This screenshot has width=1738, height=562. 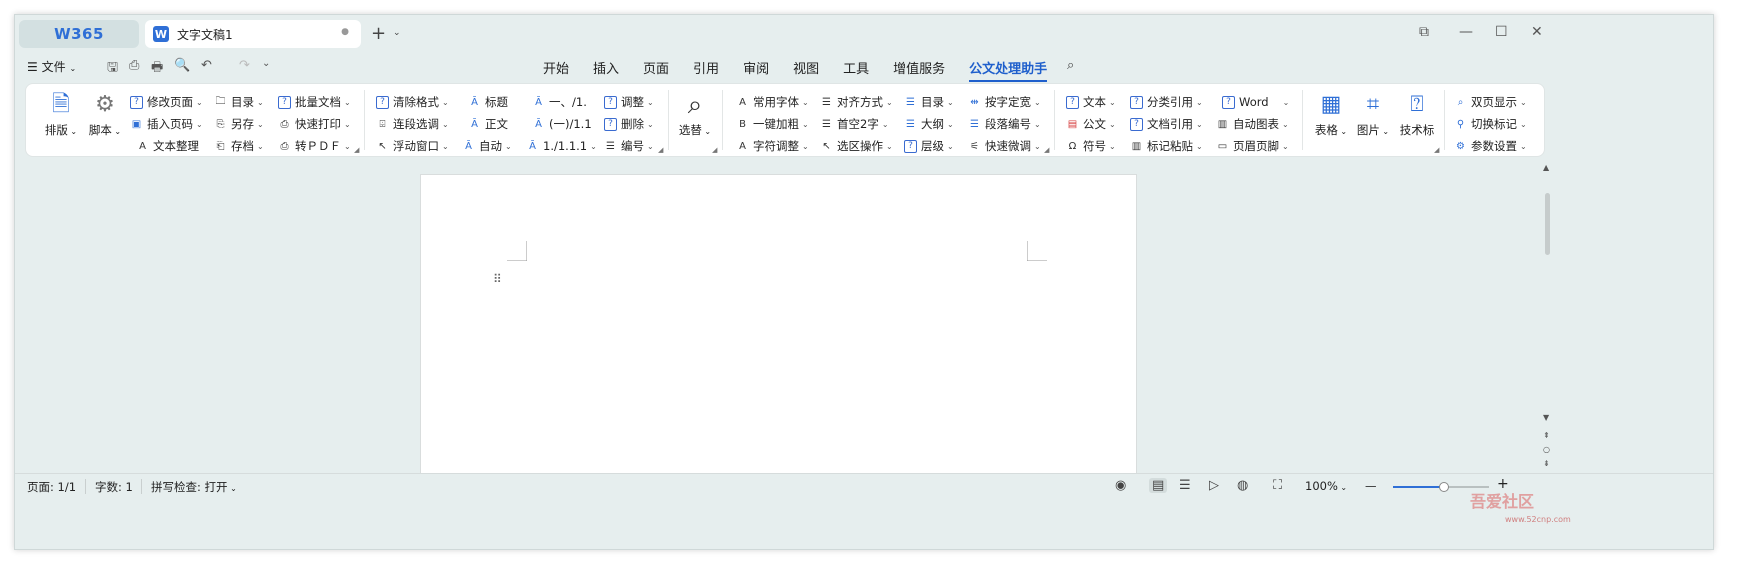 What do you see at coordinates (166, 124) in the screenshot?
I see `insert-page-number-button: ▣ 插入页码 ⌄` at bounding box center [166, 124].